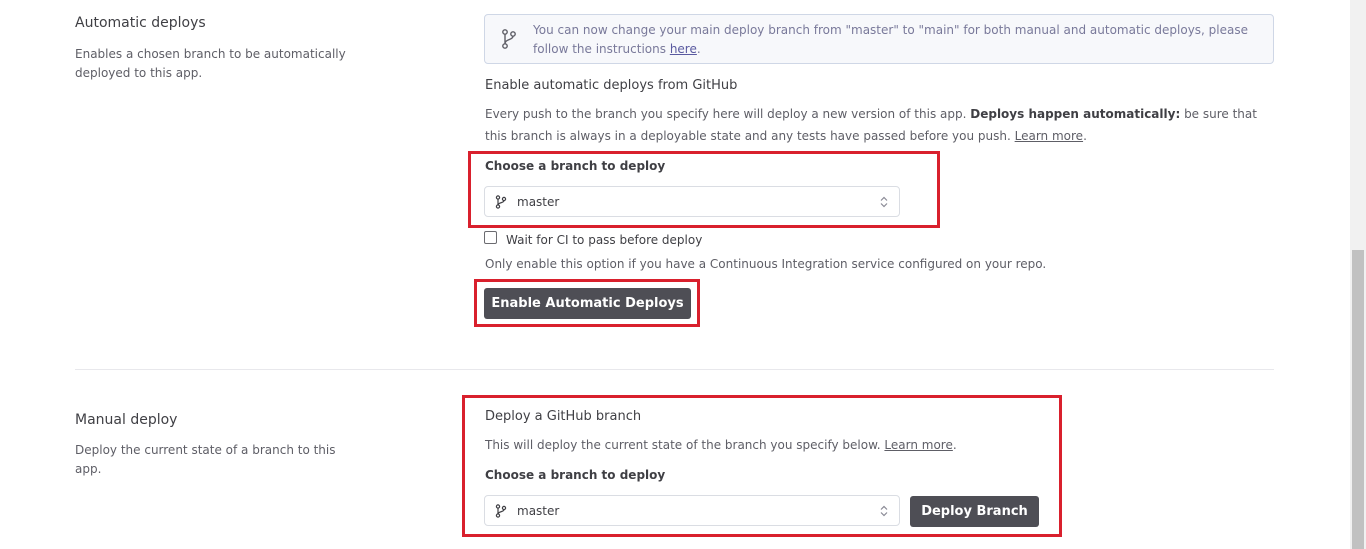 Image resolution: width=1366 pixels, height=549 pixels. What do you see at coordinates (674, 369) in the screenshot?
I see `section-divider` at bounding box center [674, 369].